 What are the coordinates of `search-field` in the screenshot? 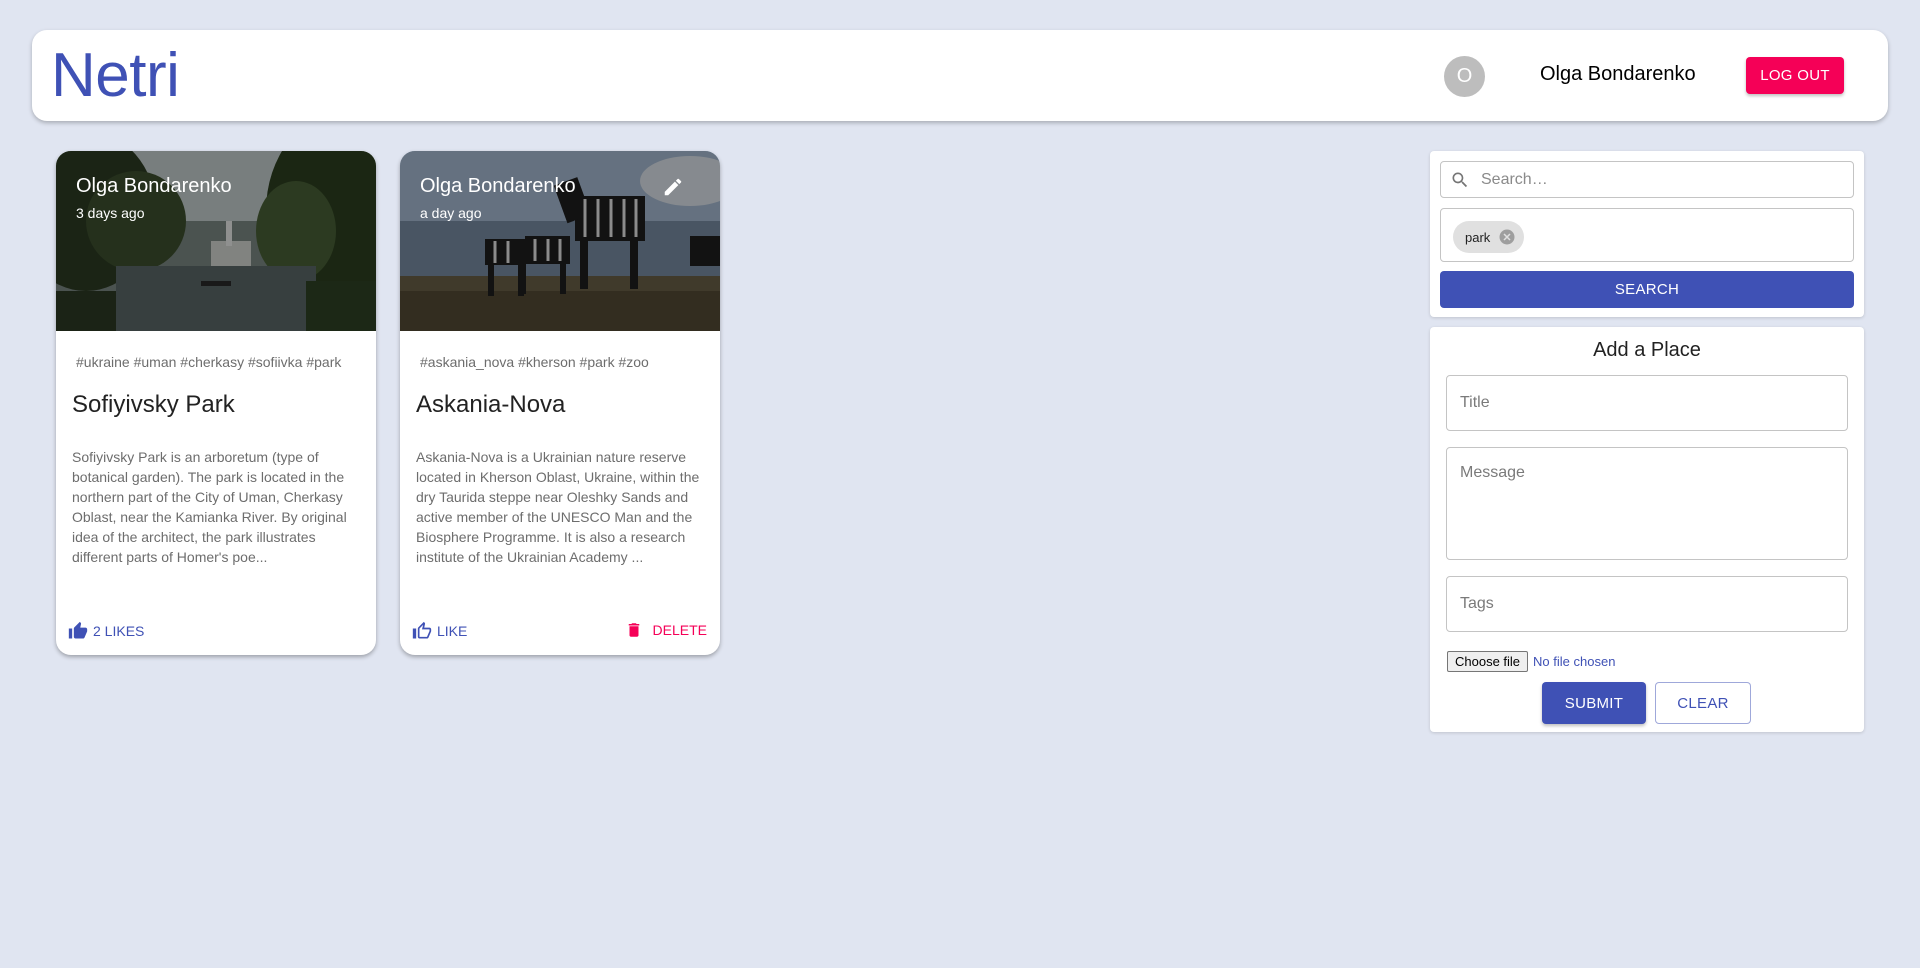 It's located at (1647, 179).